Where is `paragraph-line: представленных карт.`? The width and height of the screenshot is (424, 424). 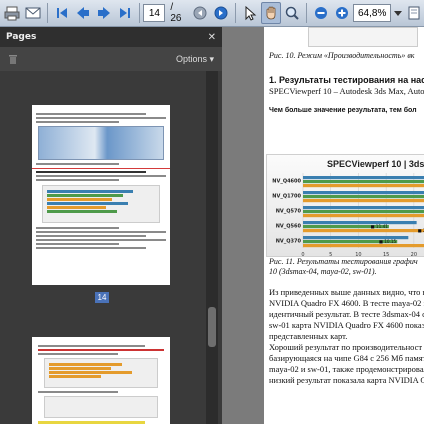 paragraph-line: представленных карт. is located at coordinates (308, 336).